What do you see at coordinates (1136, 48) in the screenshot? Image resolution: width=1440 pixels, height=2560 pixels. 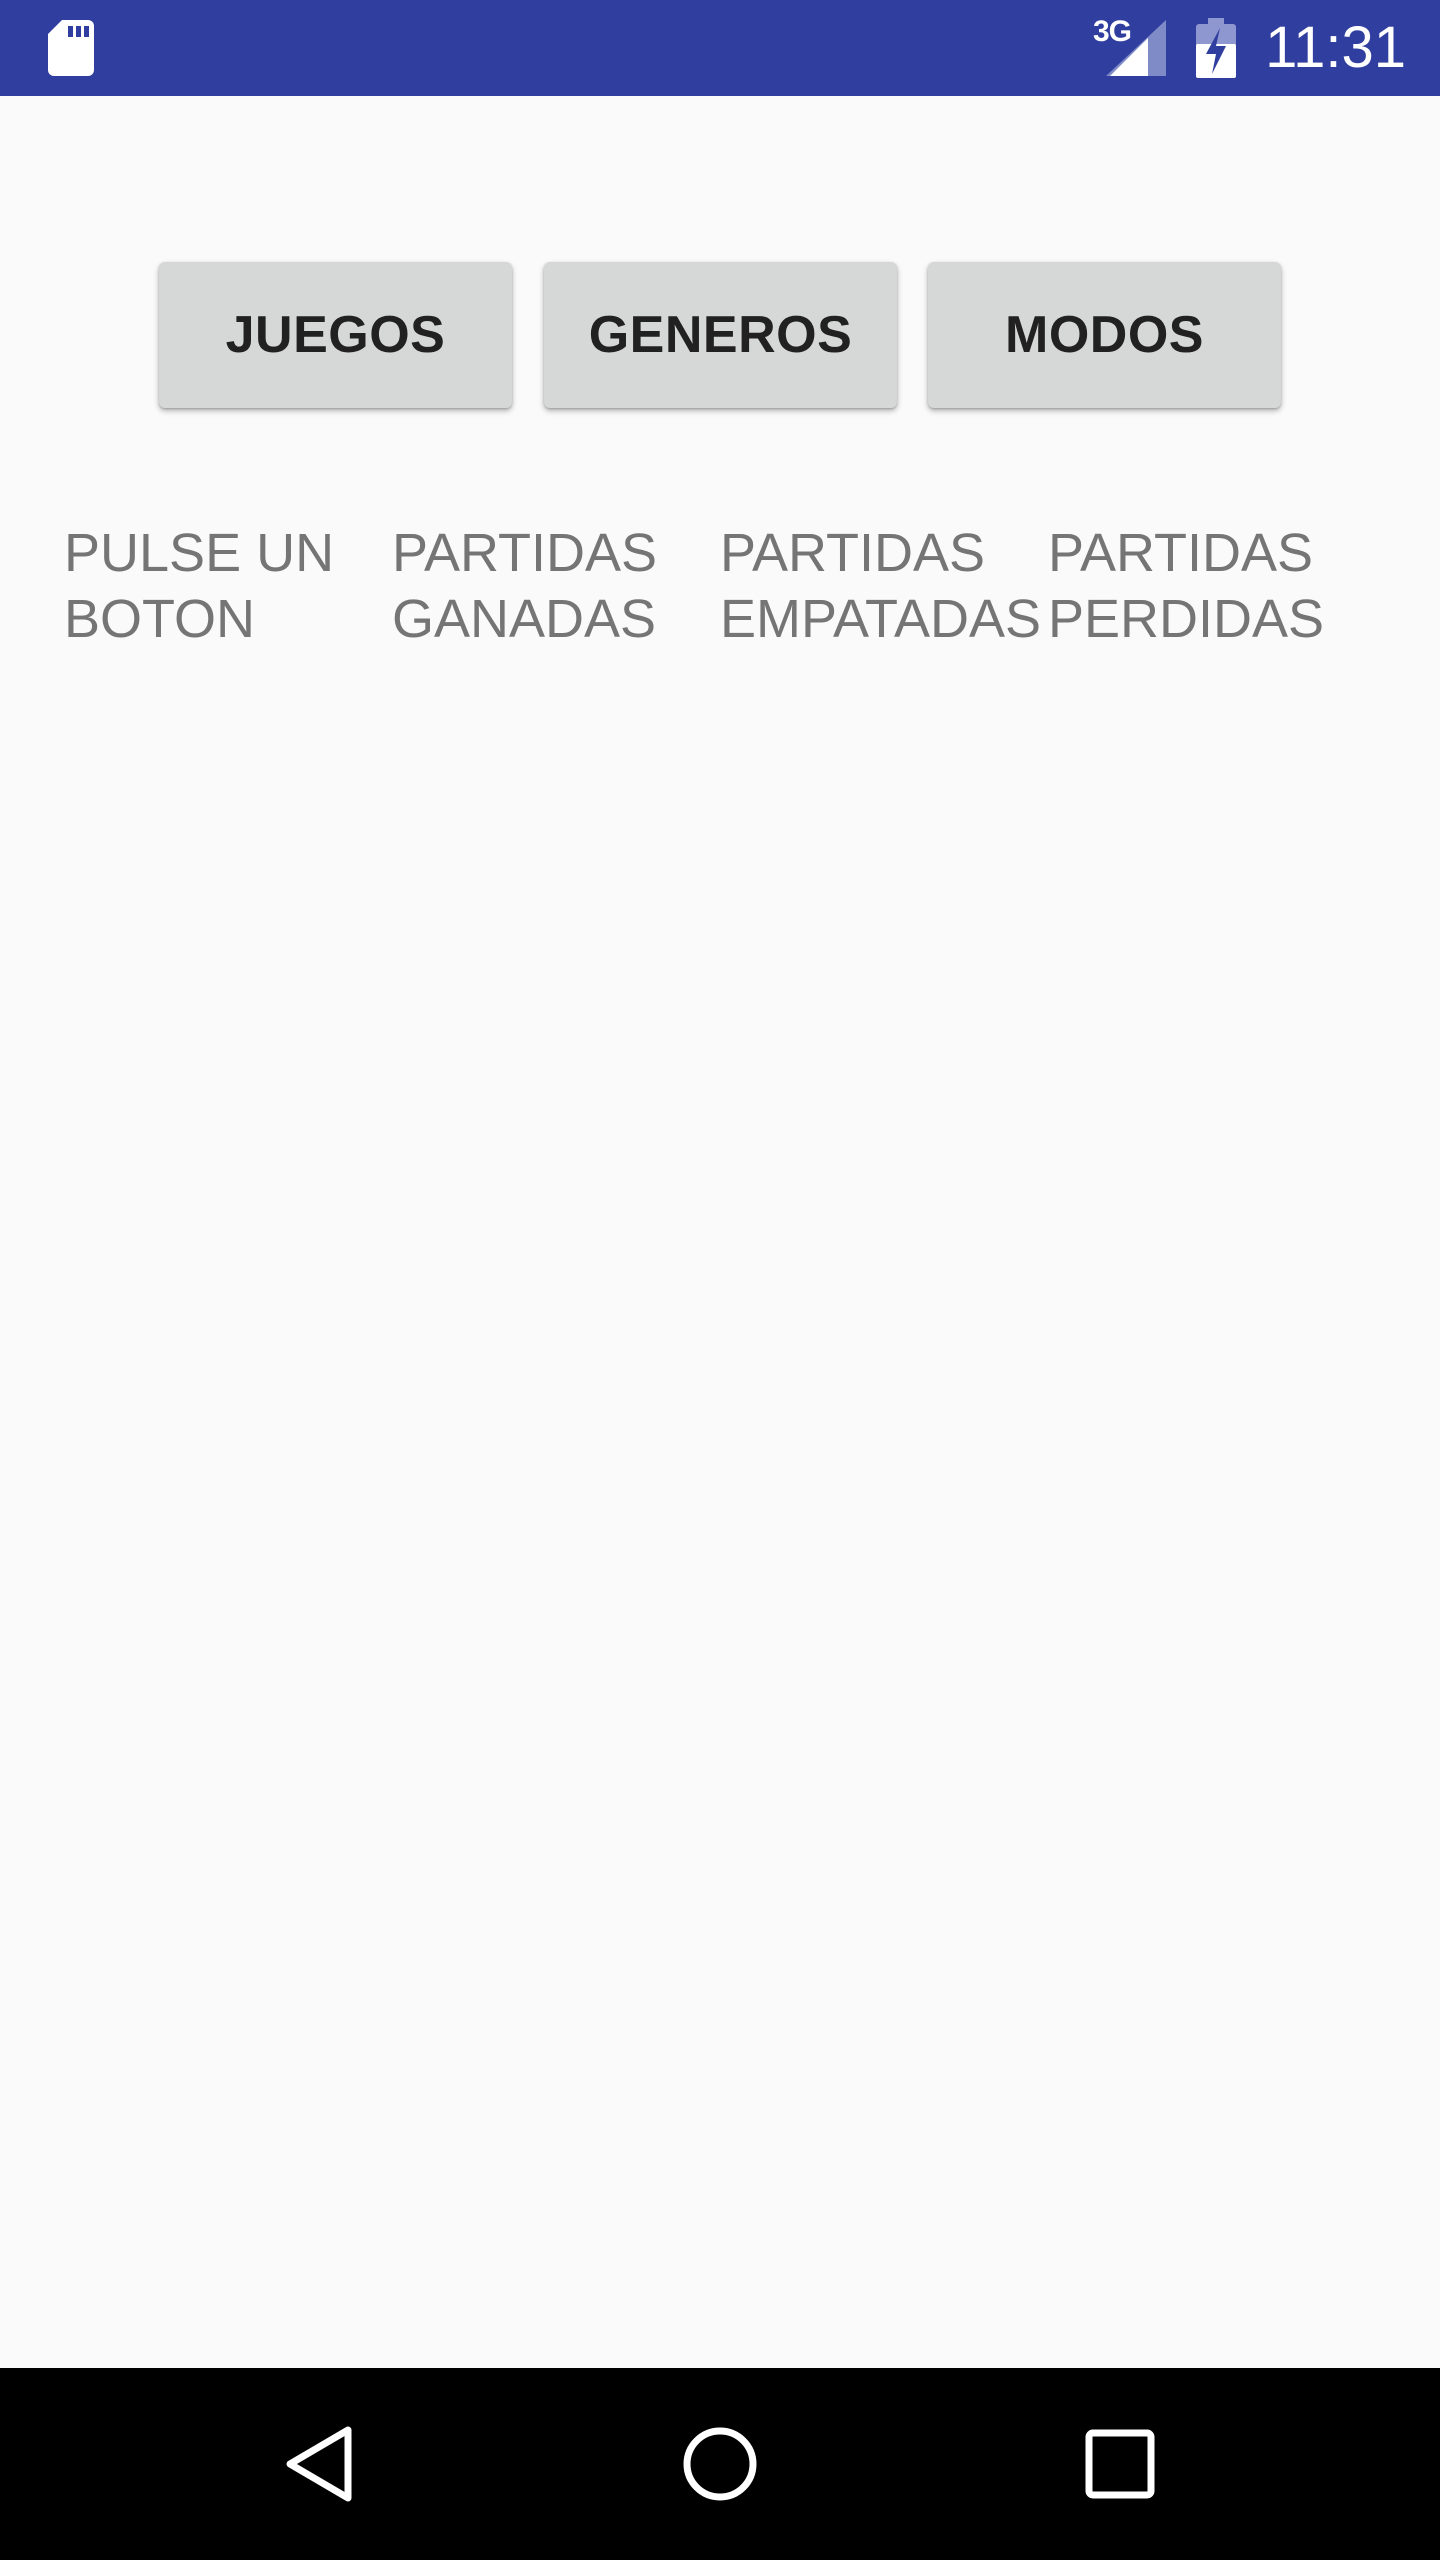 I see `signal-icon` at bounding box center [1136, 48].